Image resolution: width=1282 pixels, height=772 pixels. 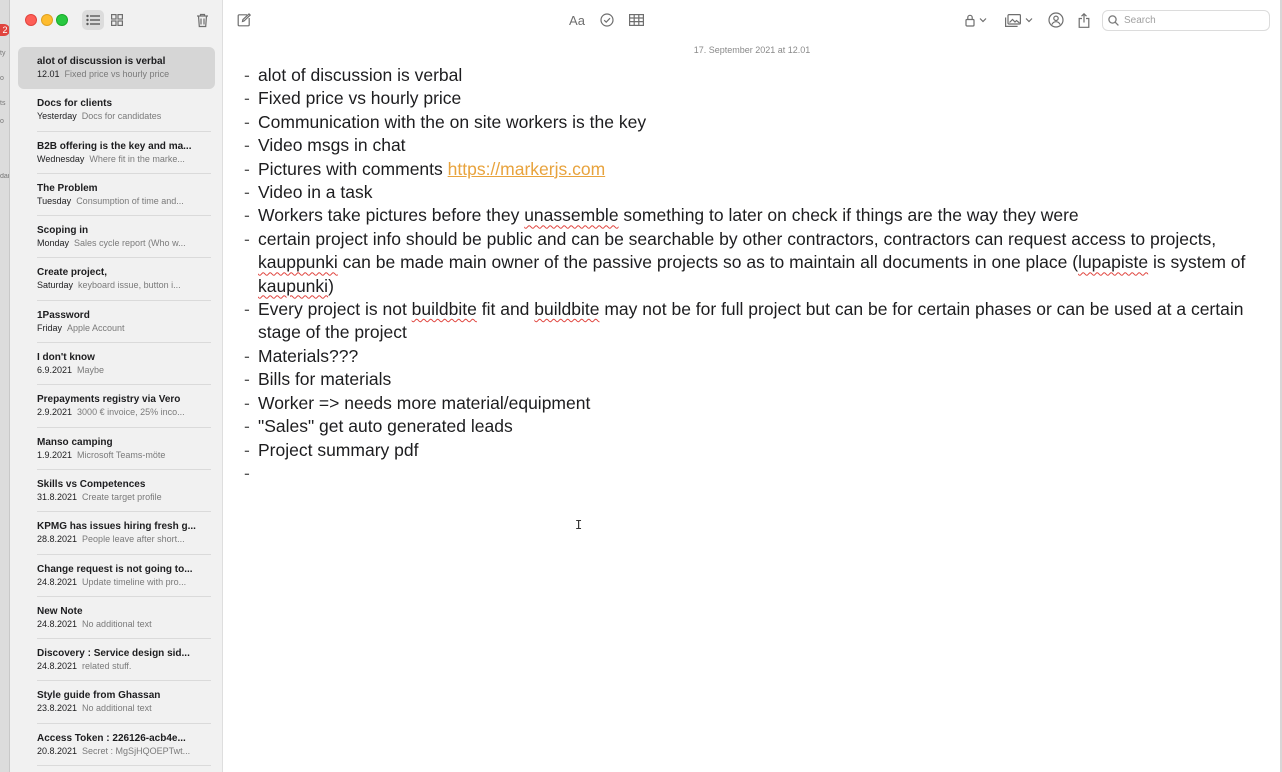 What do you see at coordinates (752, 20) in the screenshot?
I see `editor-toolbar: Aa` at bounding box center [752, 20].